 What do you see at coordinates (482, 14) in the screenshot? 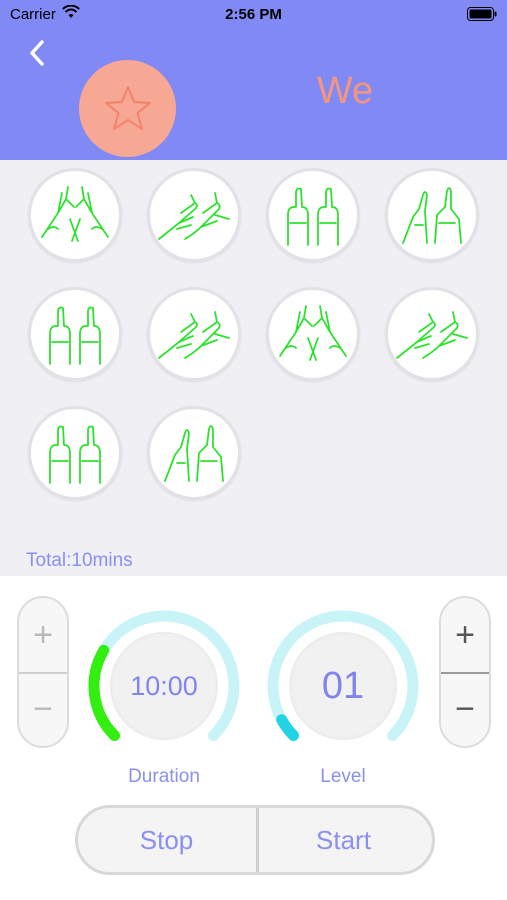
I see `battery-icon` at bounding box center [482, 14].